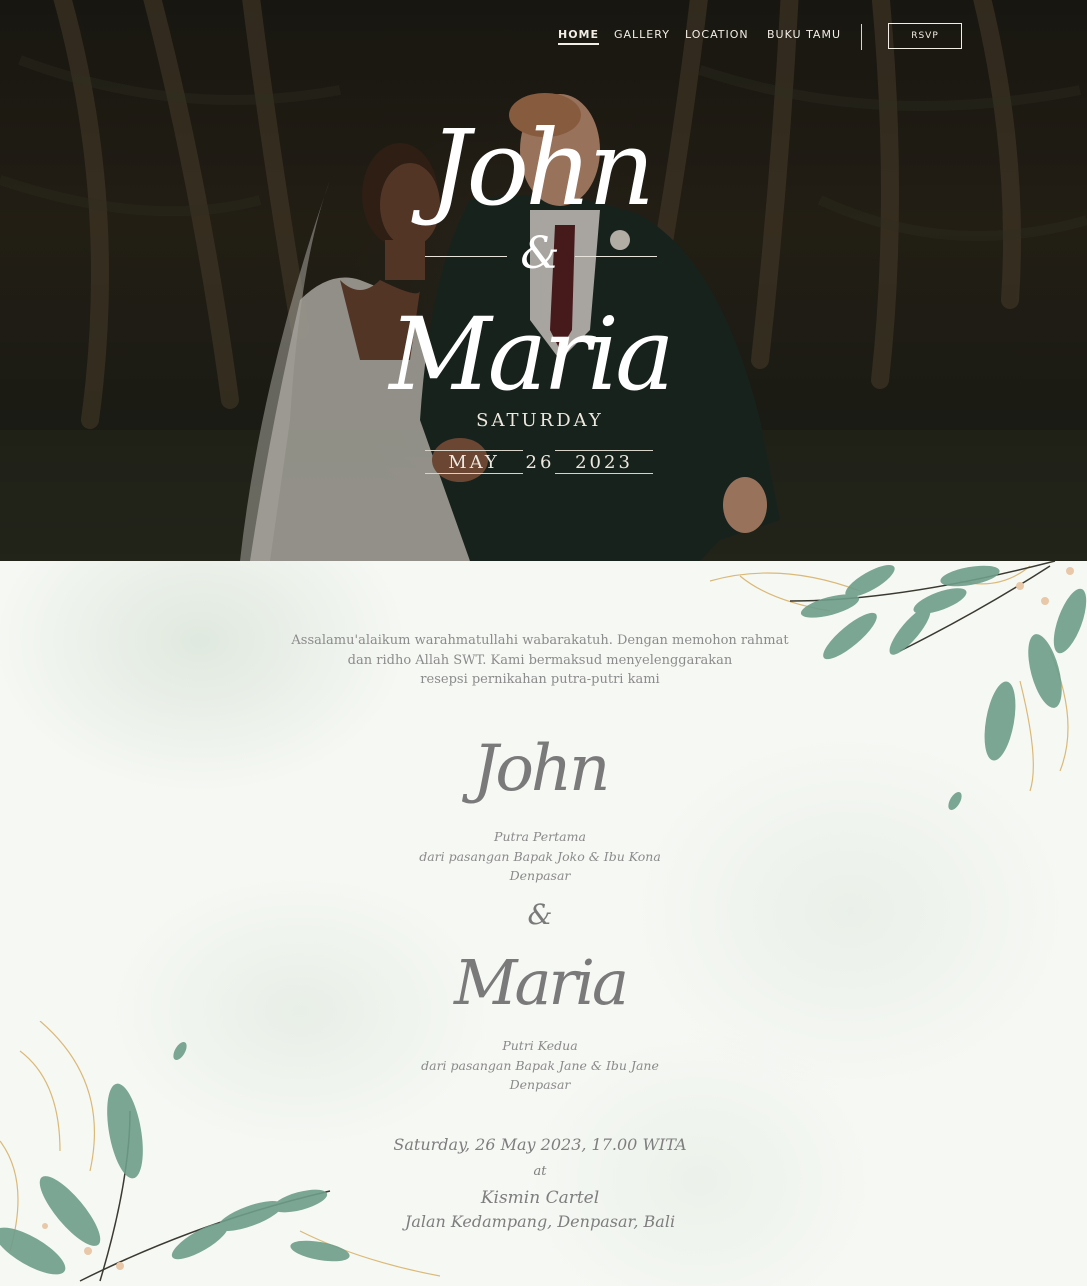 The height and width of the screenshot is (1286, 1087). I want to click on event-datetime: Saturday, 26 May 2023, 17.00 WITA, so click(540, 1144).